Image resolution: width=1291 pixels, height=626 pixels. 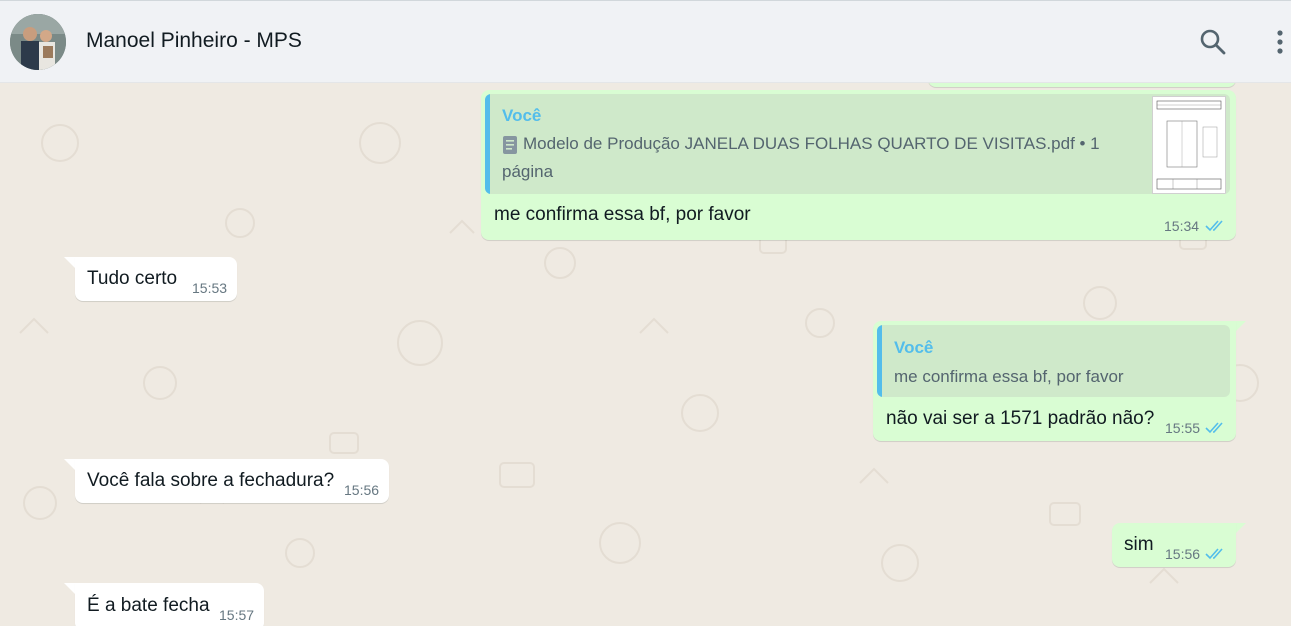 What do you see at coordinates (1020, 418) in the screenshot?
I see `message-text: não vai ser a 1571 padrão não?` at bounding box center [1020, 418].